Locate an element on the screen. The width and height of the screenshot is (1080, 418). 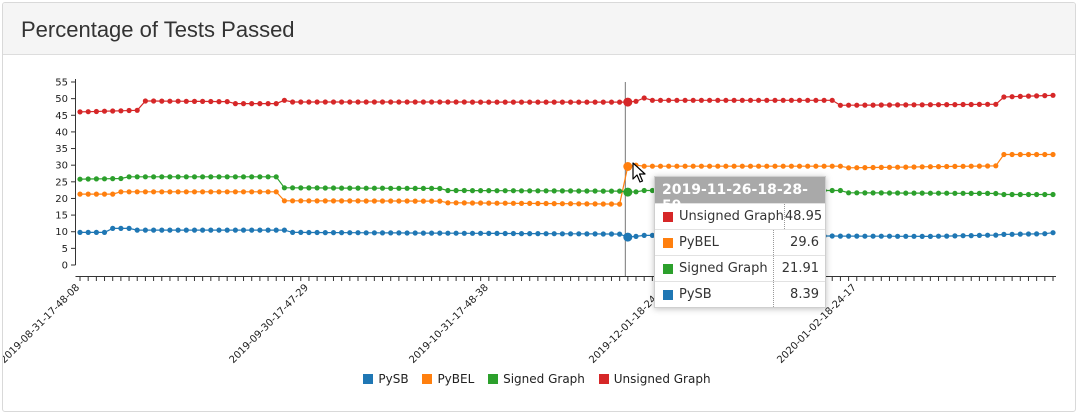
series-pysb is located at coordinates (566, 233).